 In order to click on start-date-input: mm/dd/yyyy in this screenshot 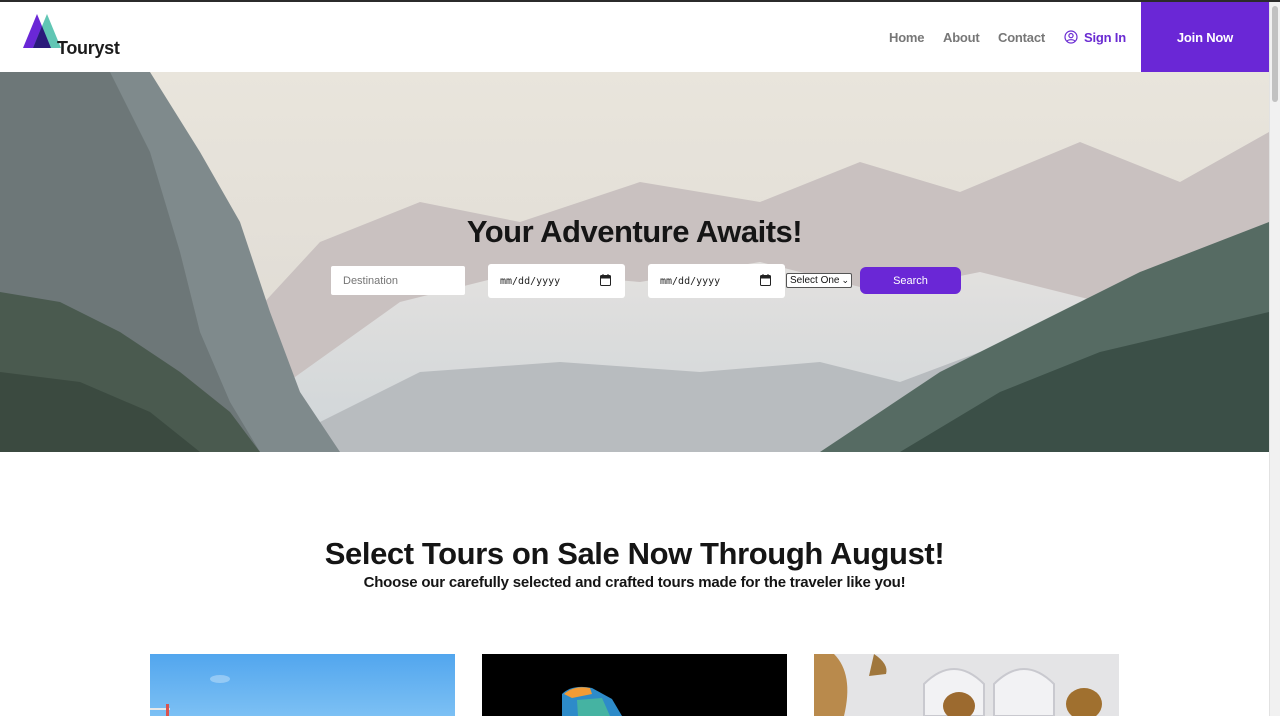, I will do `click(556, 281)`.